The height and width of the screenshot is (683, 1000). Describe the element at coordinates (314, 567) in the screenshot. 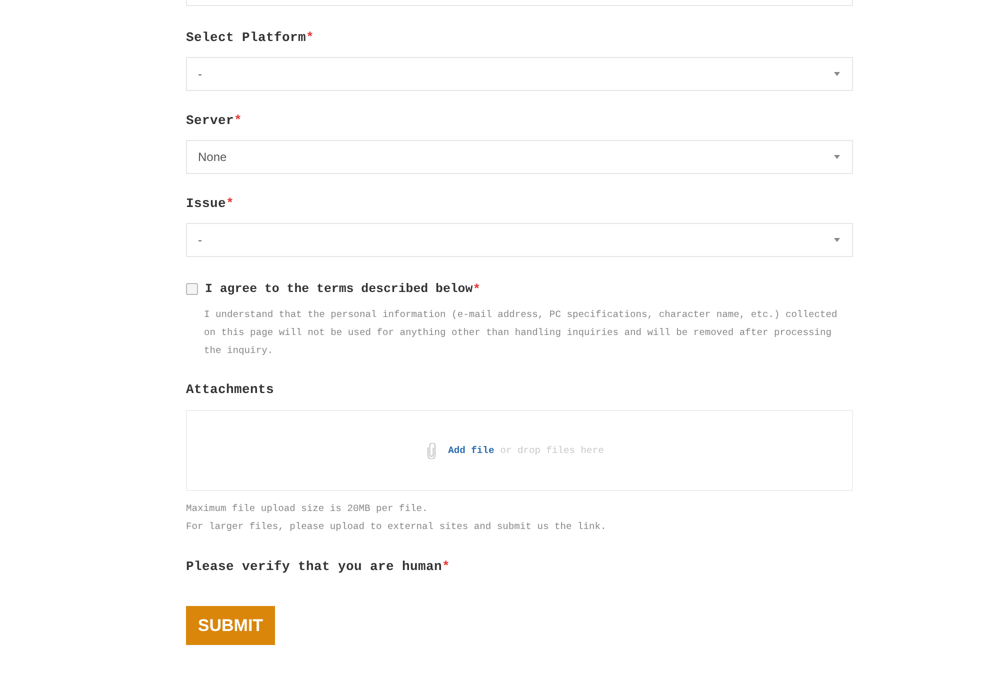

I see `field-label: Please verify that you are human` at that location.